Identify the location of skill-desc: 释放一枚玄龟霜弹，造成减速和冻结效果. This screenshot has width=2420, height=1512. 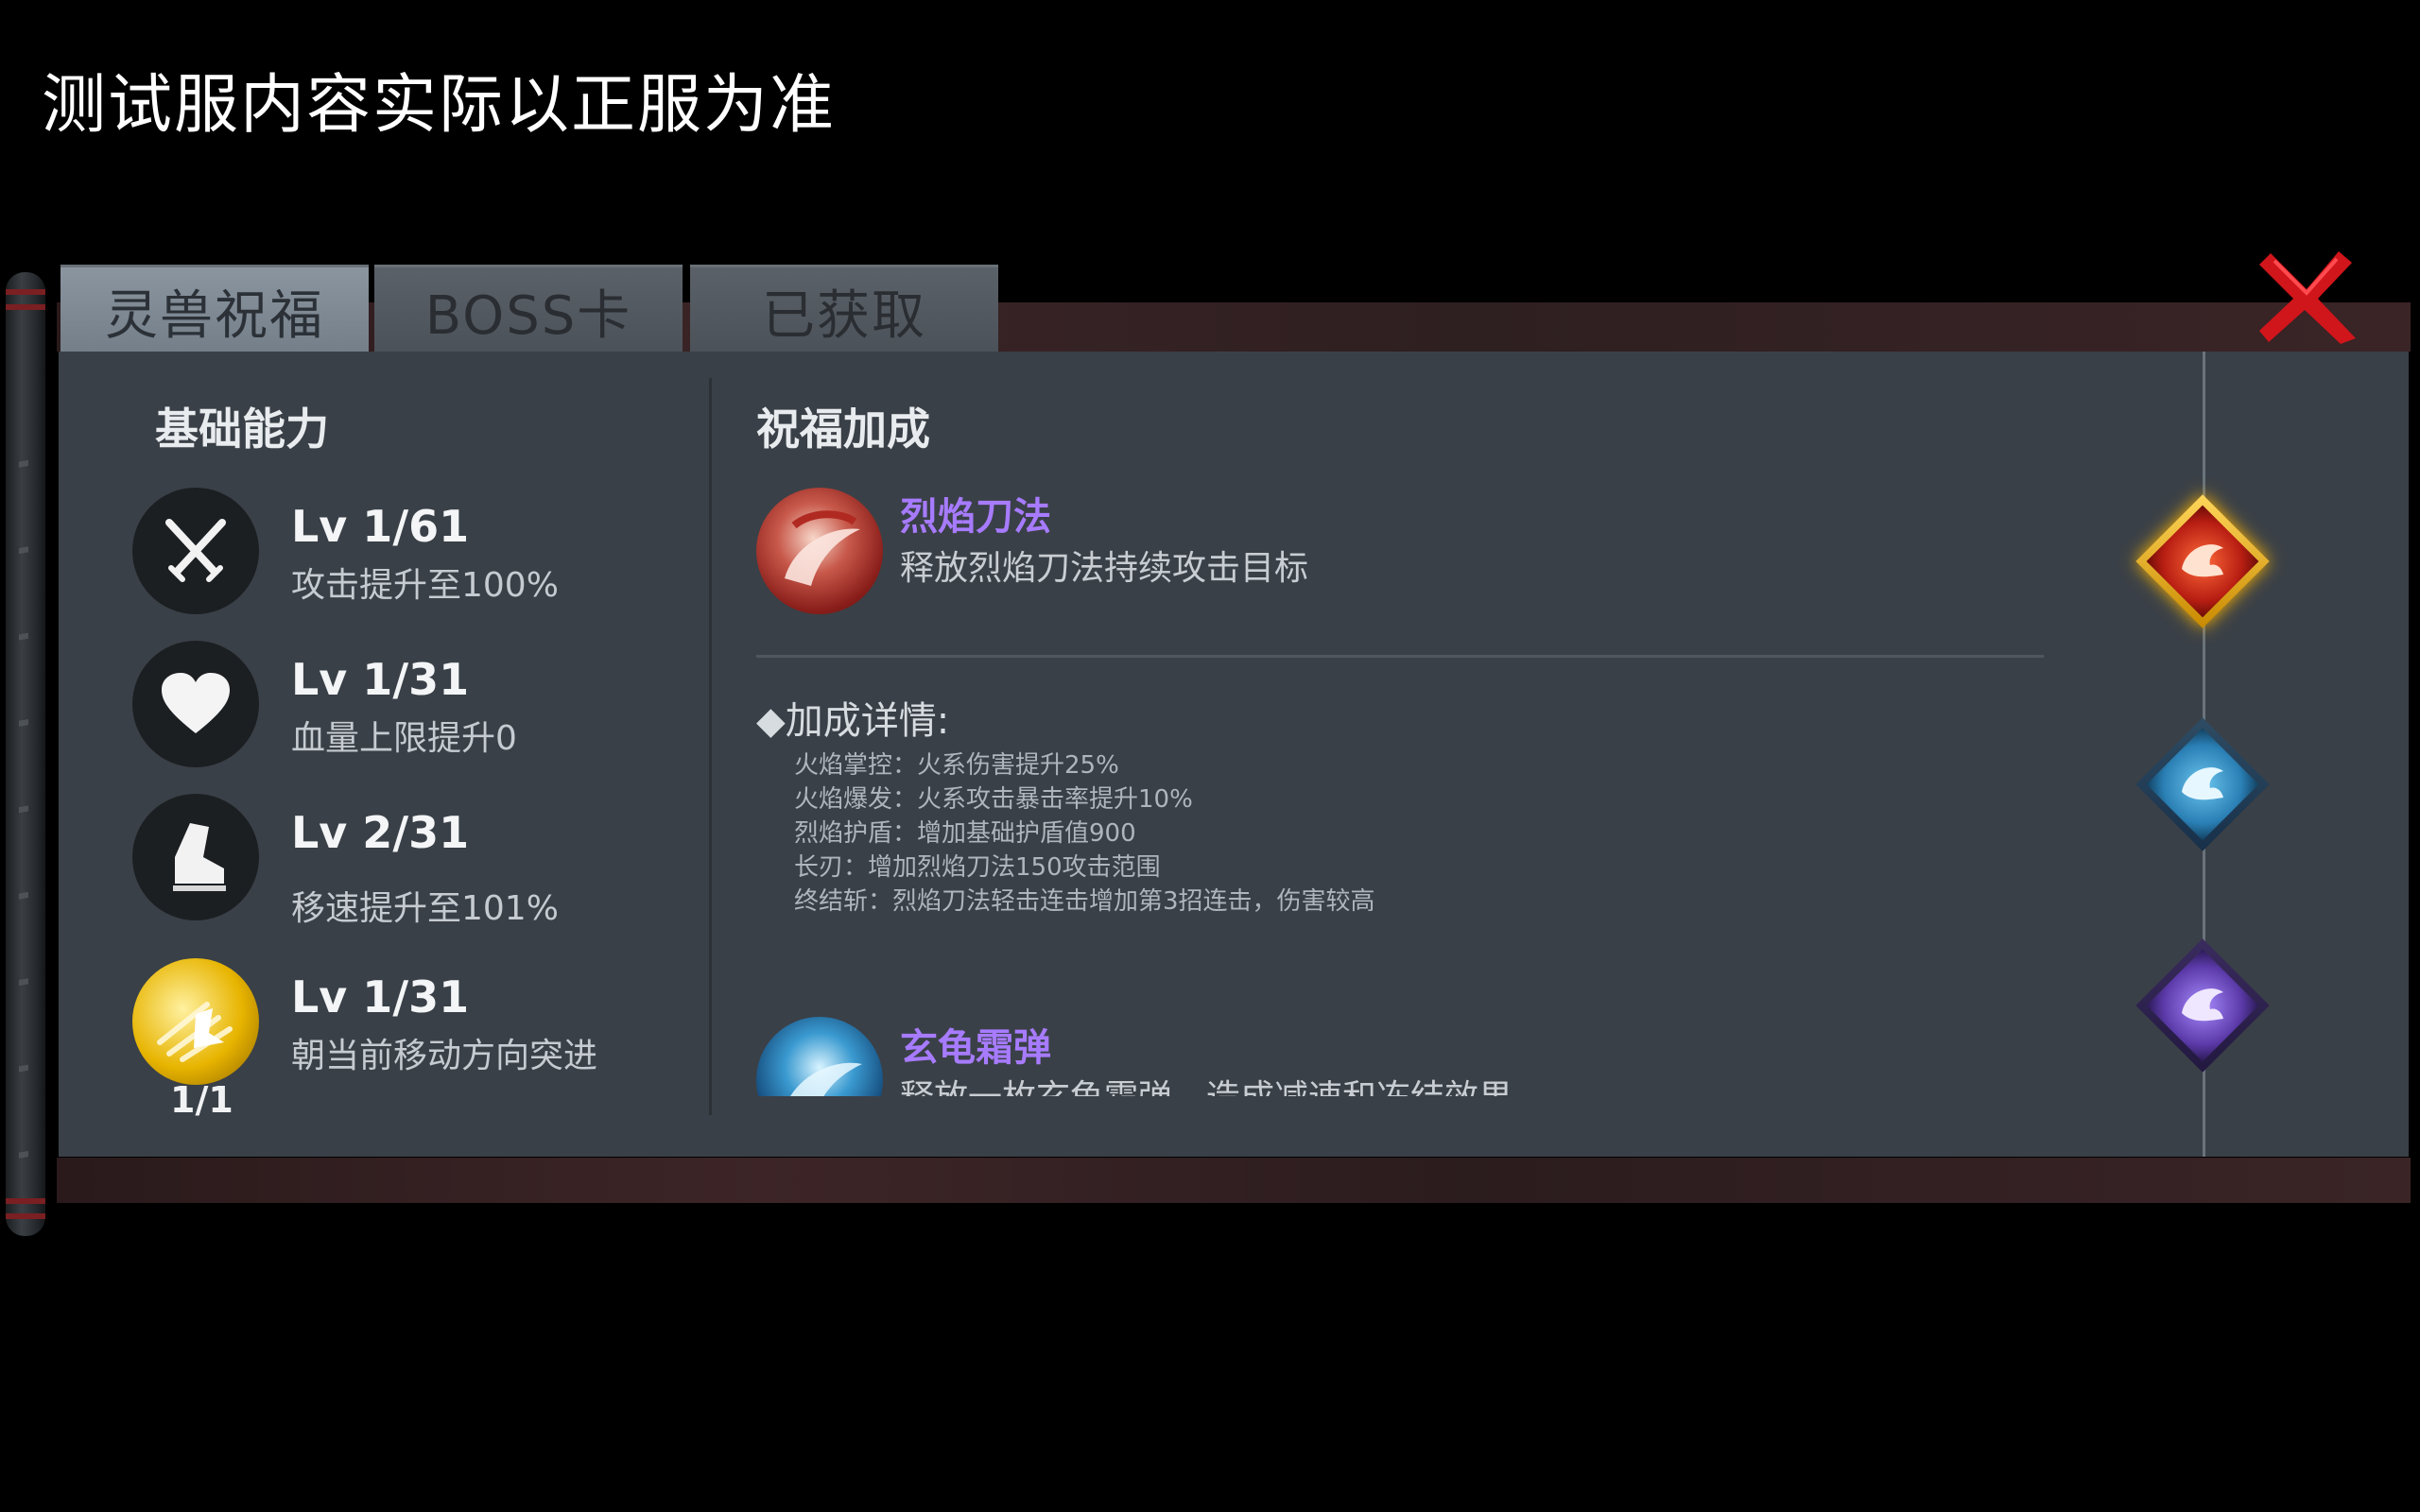
(1206, 1083).